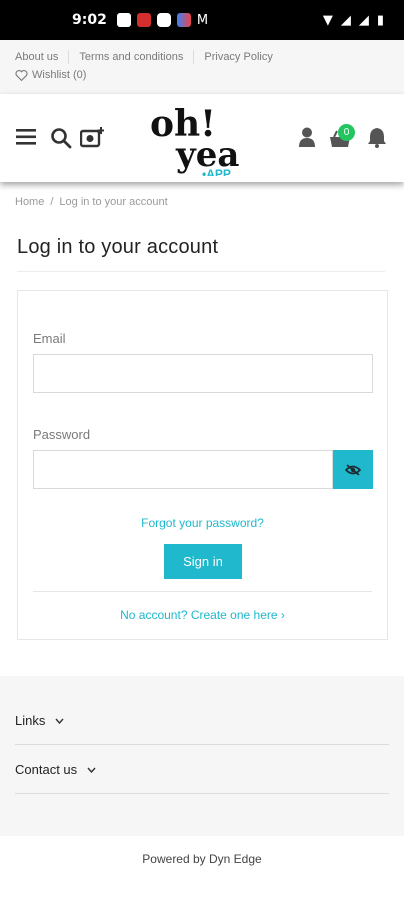 This screenshot has height=900, width=404. I want to click on bell-icon, so click(377, 137).